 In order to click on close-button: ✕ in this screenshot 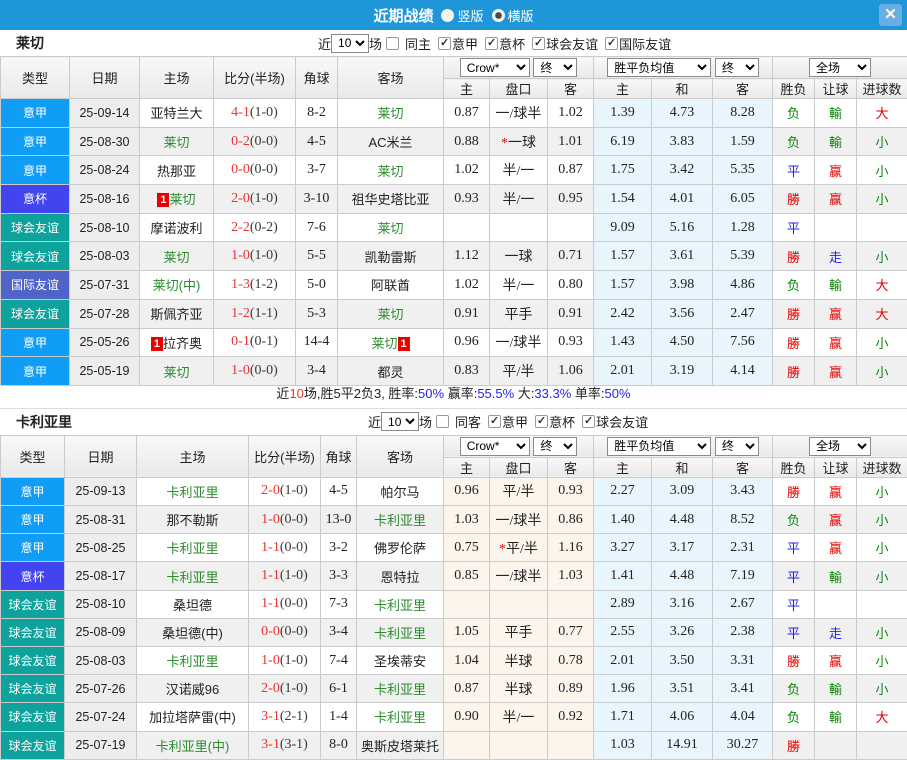, I will do `click(890, 15)`.